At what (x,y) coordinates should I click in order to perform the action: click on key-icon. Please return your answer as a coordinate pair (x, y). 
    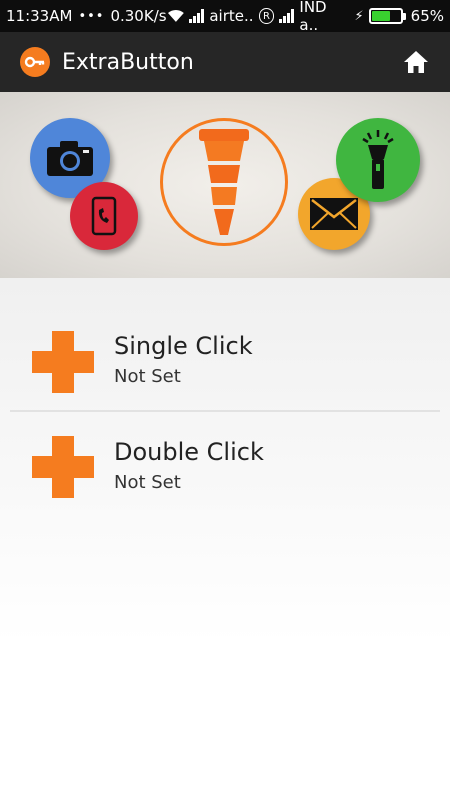
    Looking at the image, I should click on (35, 62).